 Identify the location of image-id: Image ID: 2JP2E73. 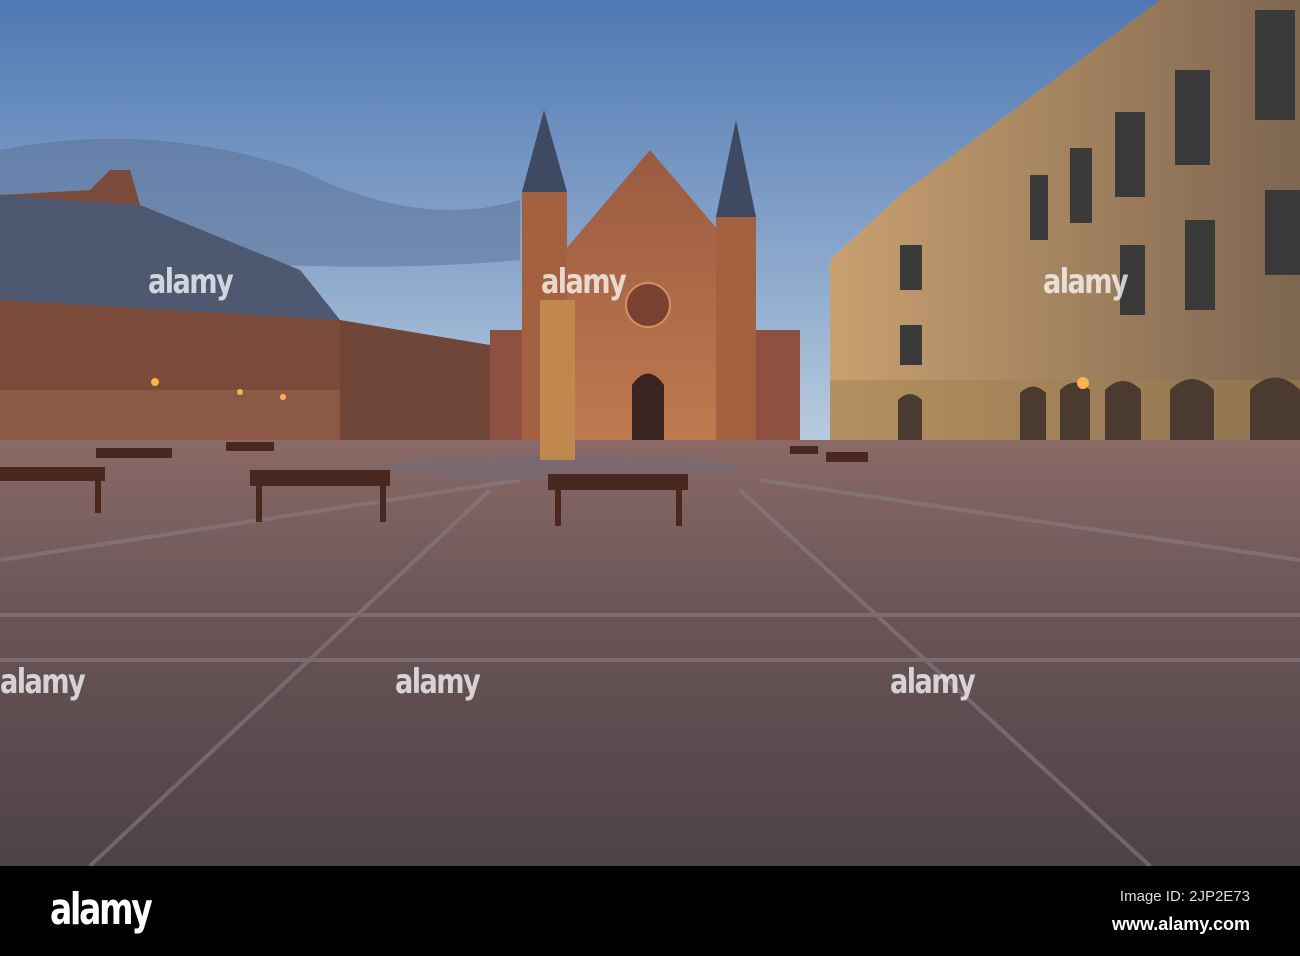
(1184, 896).